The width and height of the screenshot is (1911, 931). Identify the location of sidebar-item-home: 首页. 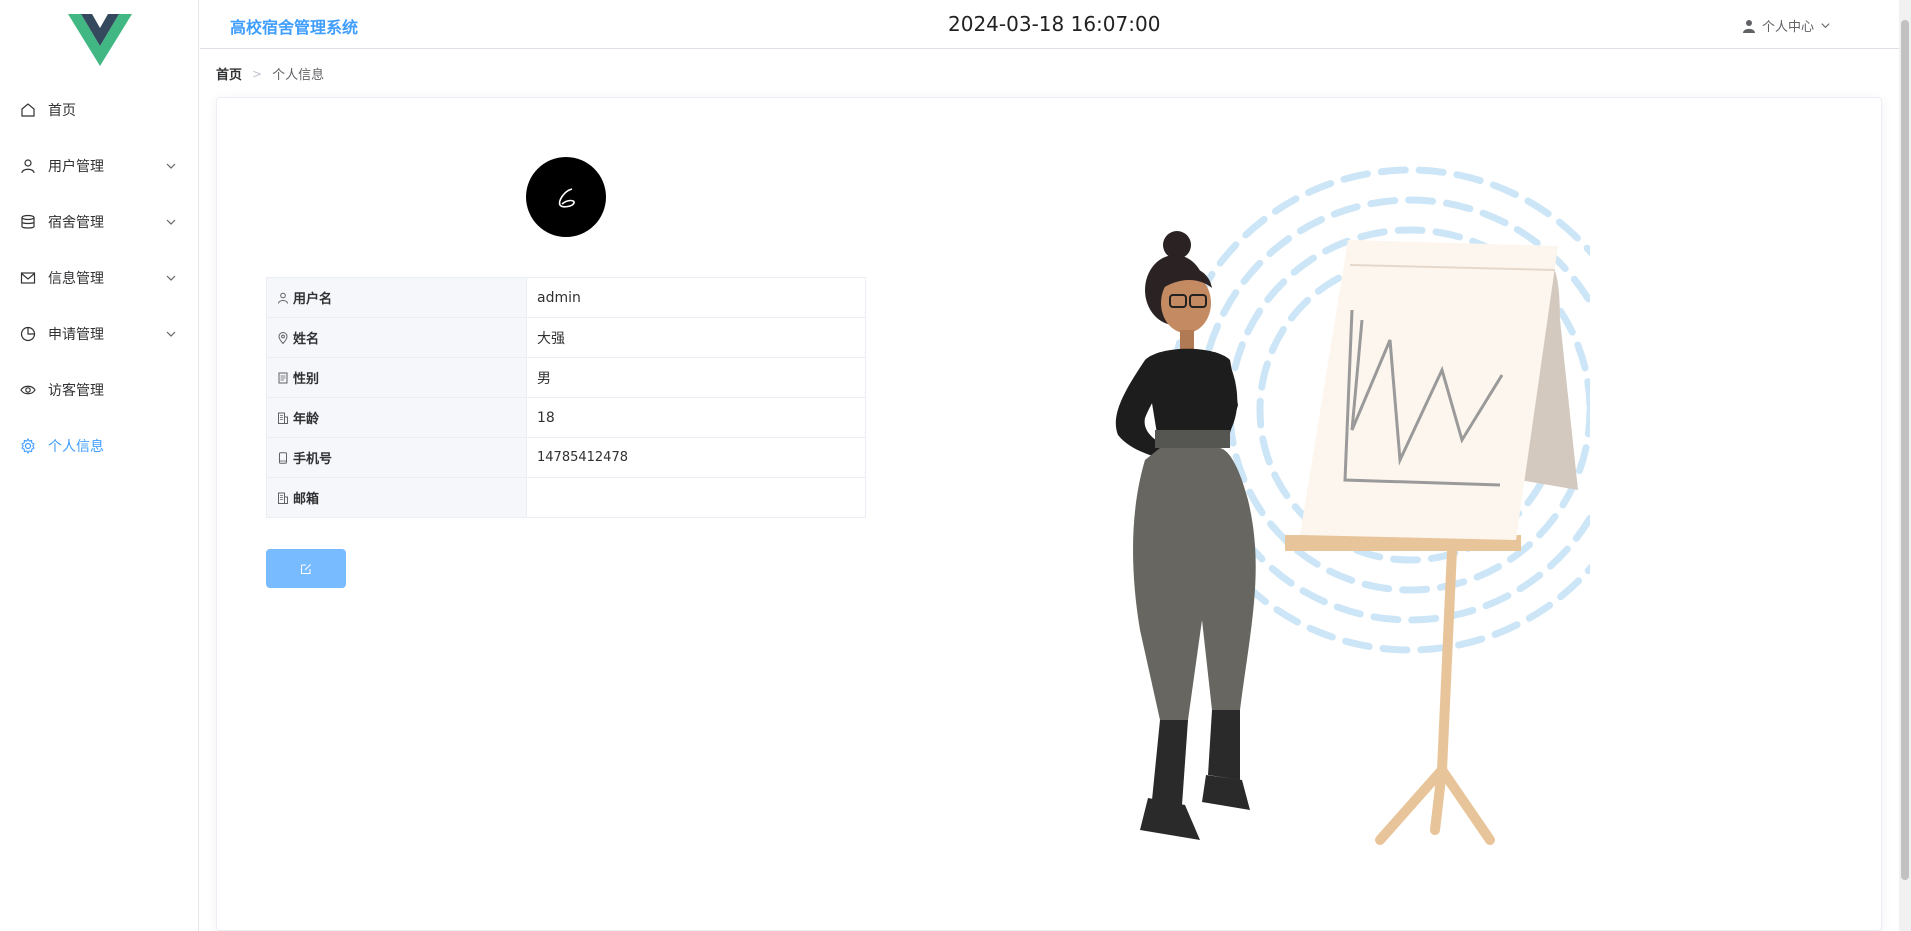
(99, 110).